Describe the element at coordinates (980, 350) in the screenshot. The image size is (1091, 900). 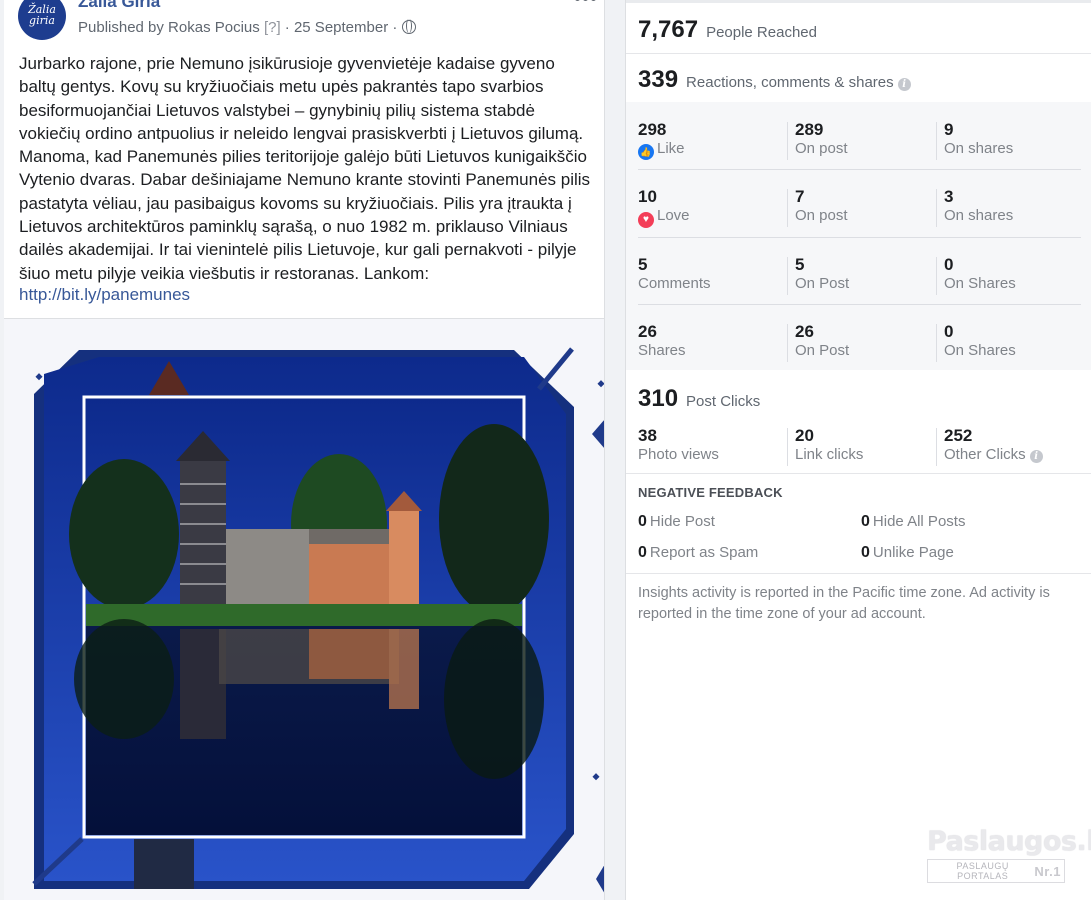
I see `shares-on-shares-label: On Shares` at that location.